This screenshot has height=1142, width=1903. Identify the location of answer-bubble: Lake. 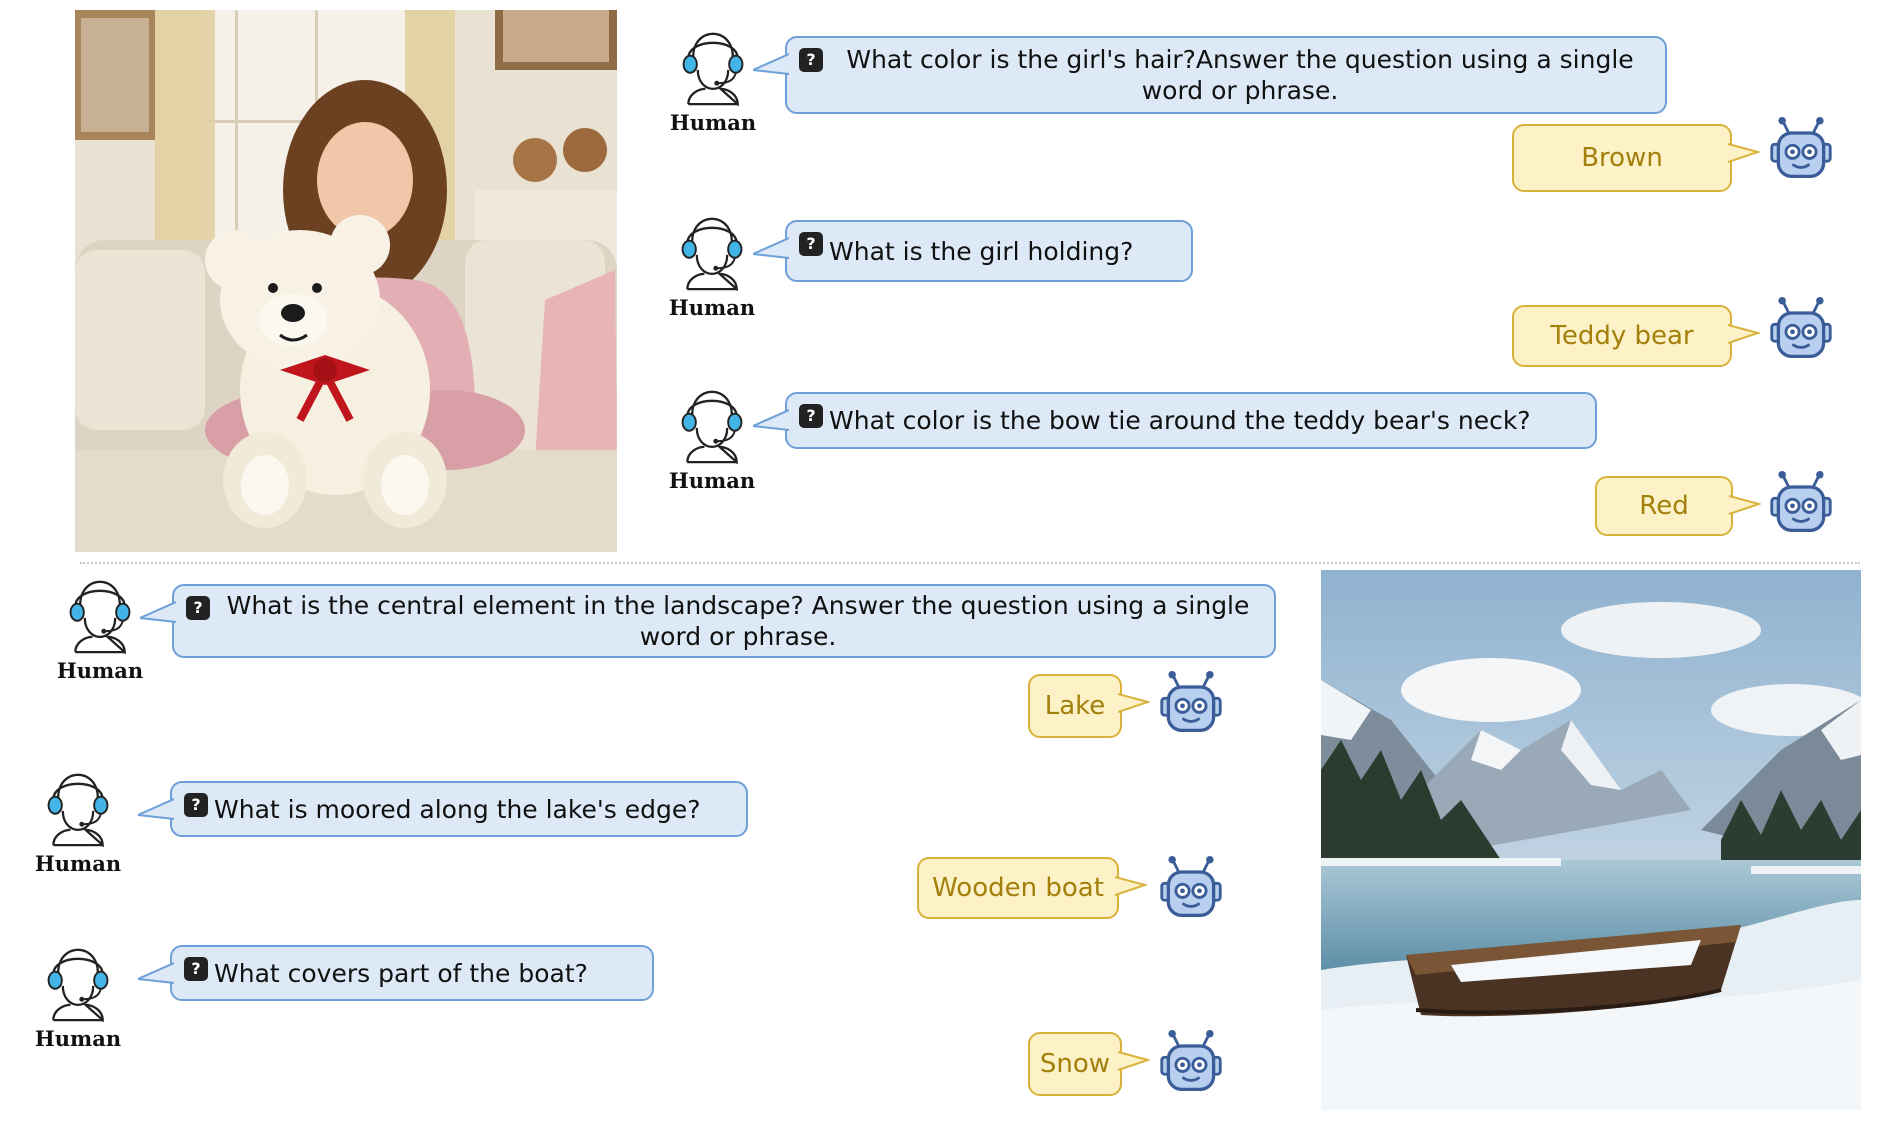
(1075, 706).